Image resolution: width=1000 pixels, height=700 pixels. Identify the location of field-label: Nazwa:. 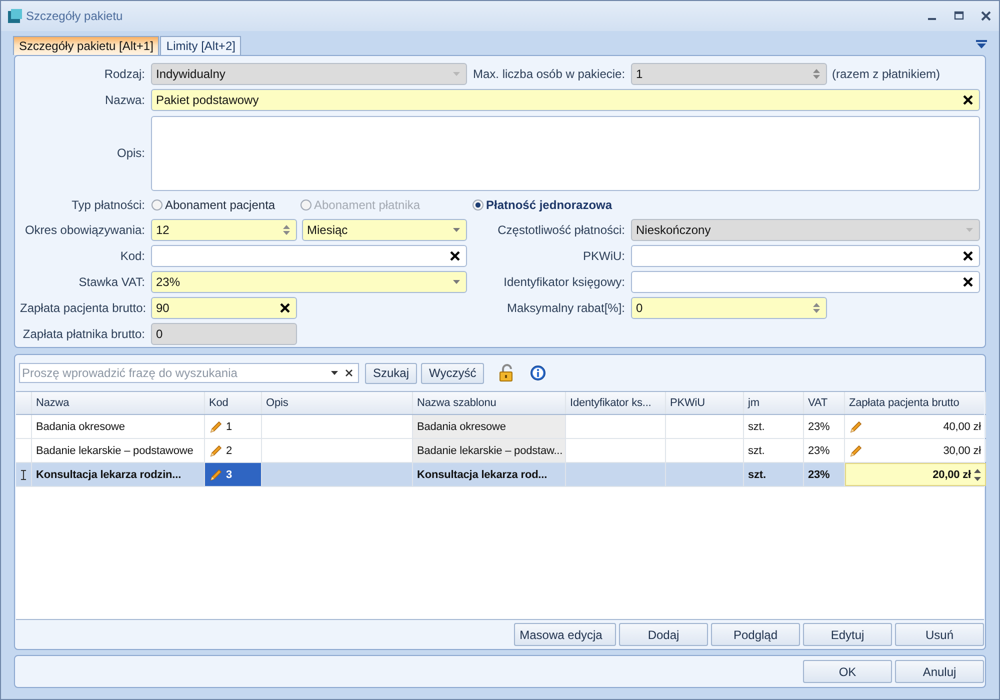
(124, 100).